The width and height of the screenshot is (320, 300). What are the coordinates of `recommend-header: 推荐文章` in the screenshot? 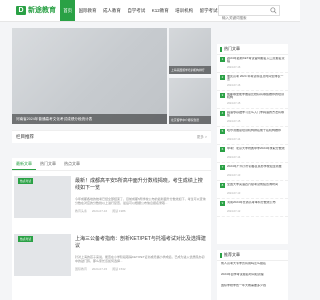 It's located at (252, 255).